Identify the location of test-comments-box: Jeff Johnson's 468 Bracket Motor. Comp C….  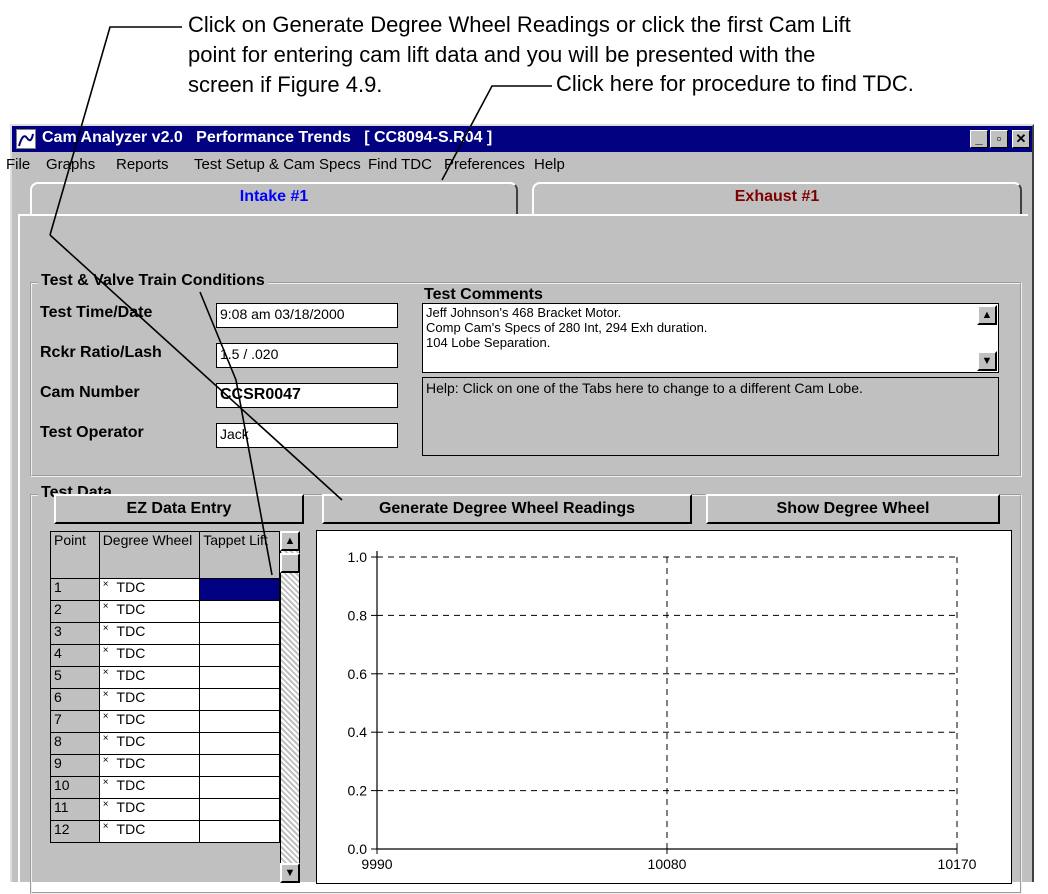
(710, 338).